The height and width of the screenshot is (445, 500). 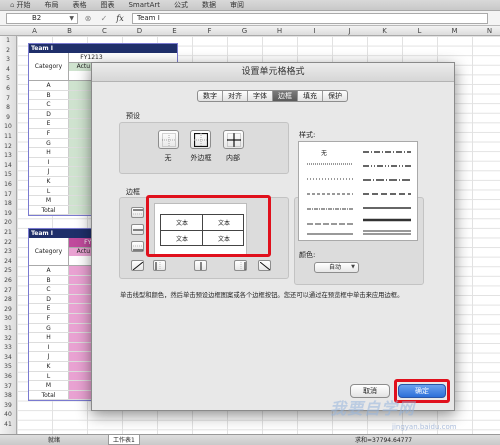 I want to click on tab-protection: 保护, so click(x=335, y=96).